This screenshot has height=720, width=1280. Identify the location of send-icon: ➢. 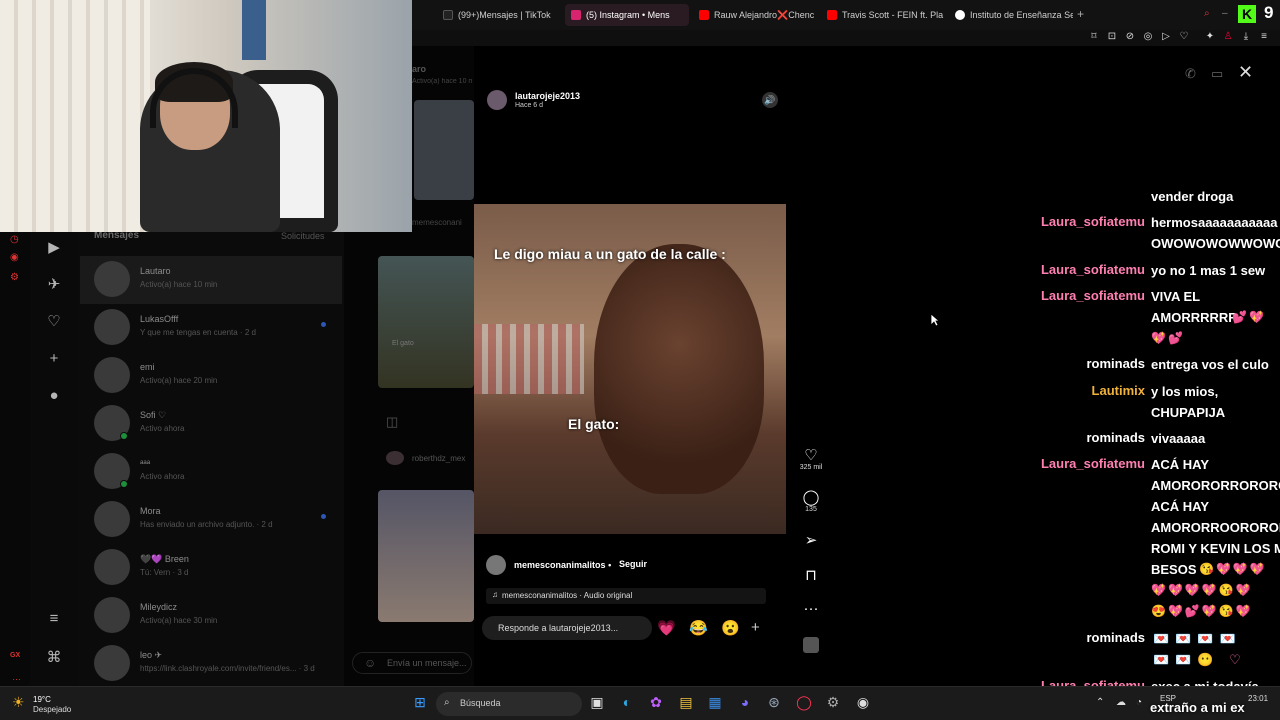
(811, 540).